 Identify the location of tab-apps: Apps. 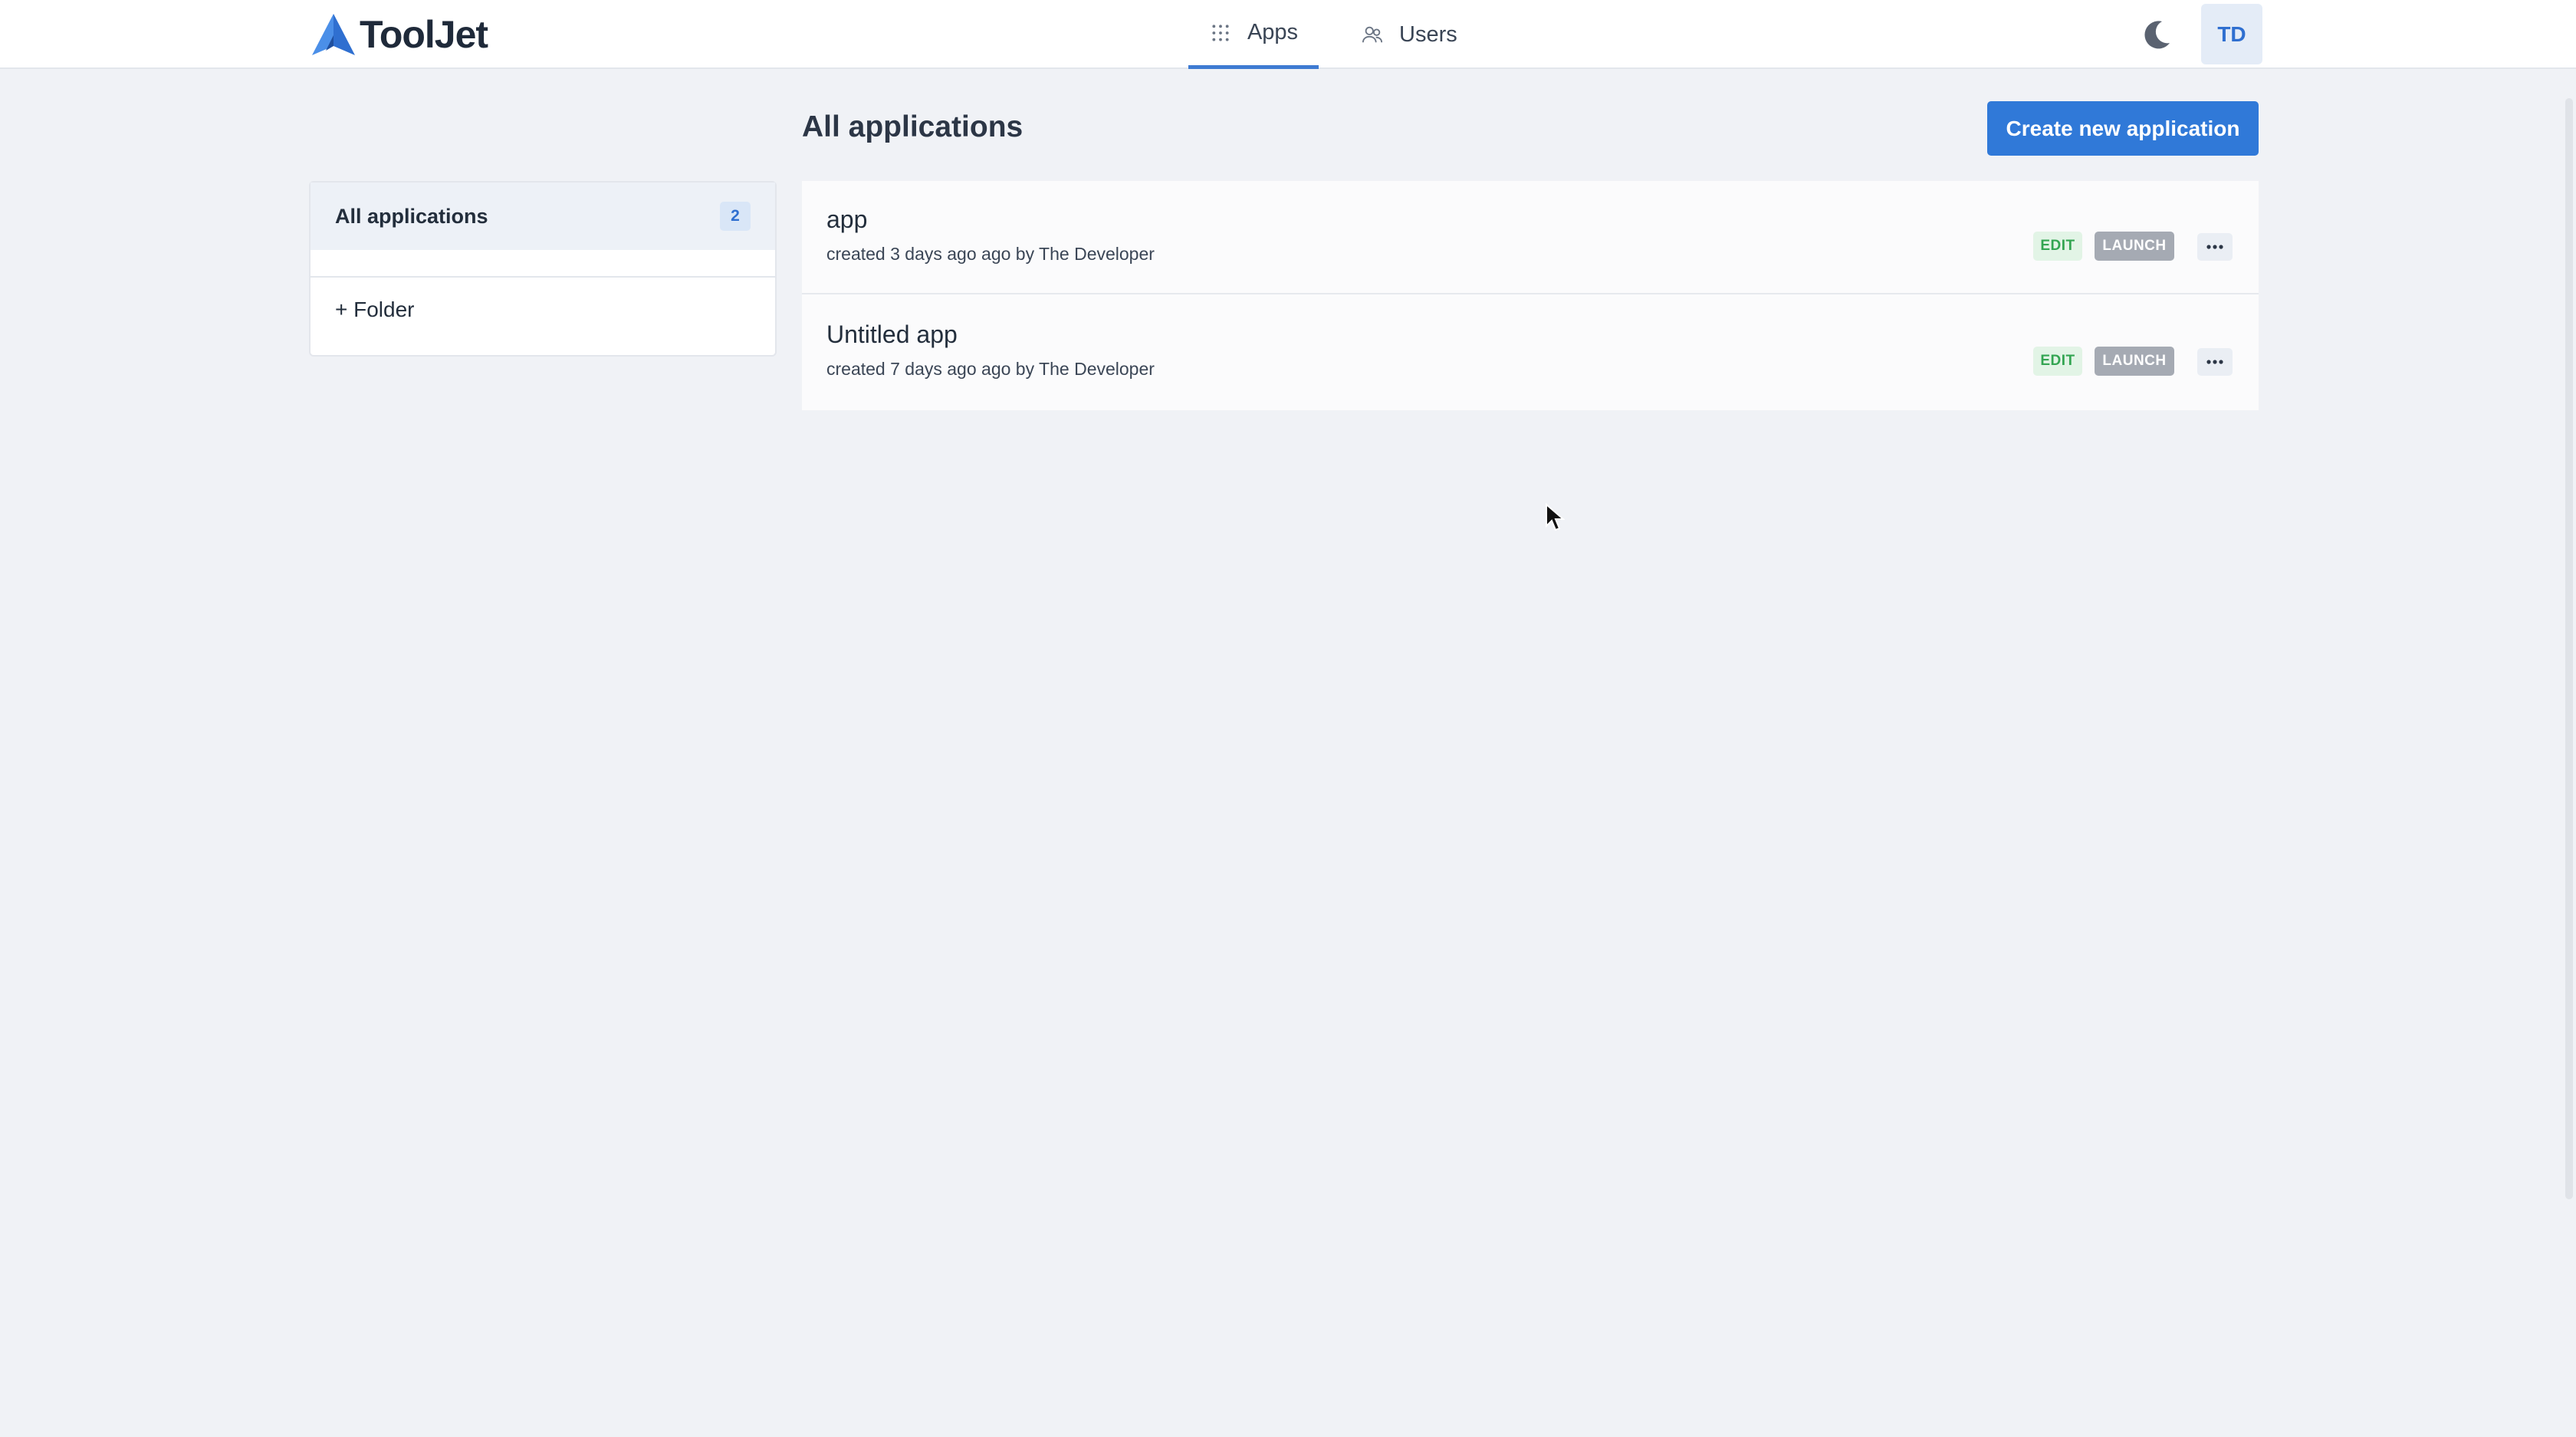
(1253, 34).